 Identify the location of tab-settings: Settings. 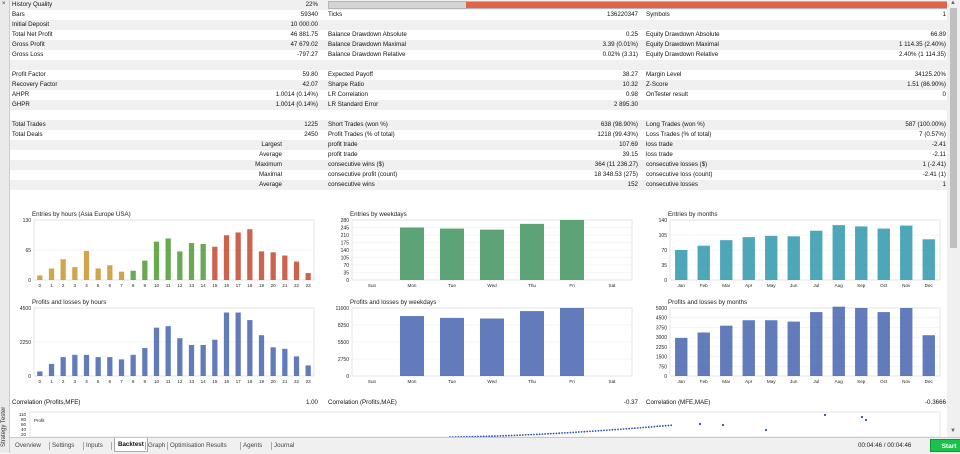
(63, 446).